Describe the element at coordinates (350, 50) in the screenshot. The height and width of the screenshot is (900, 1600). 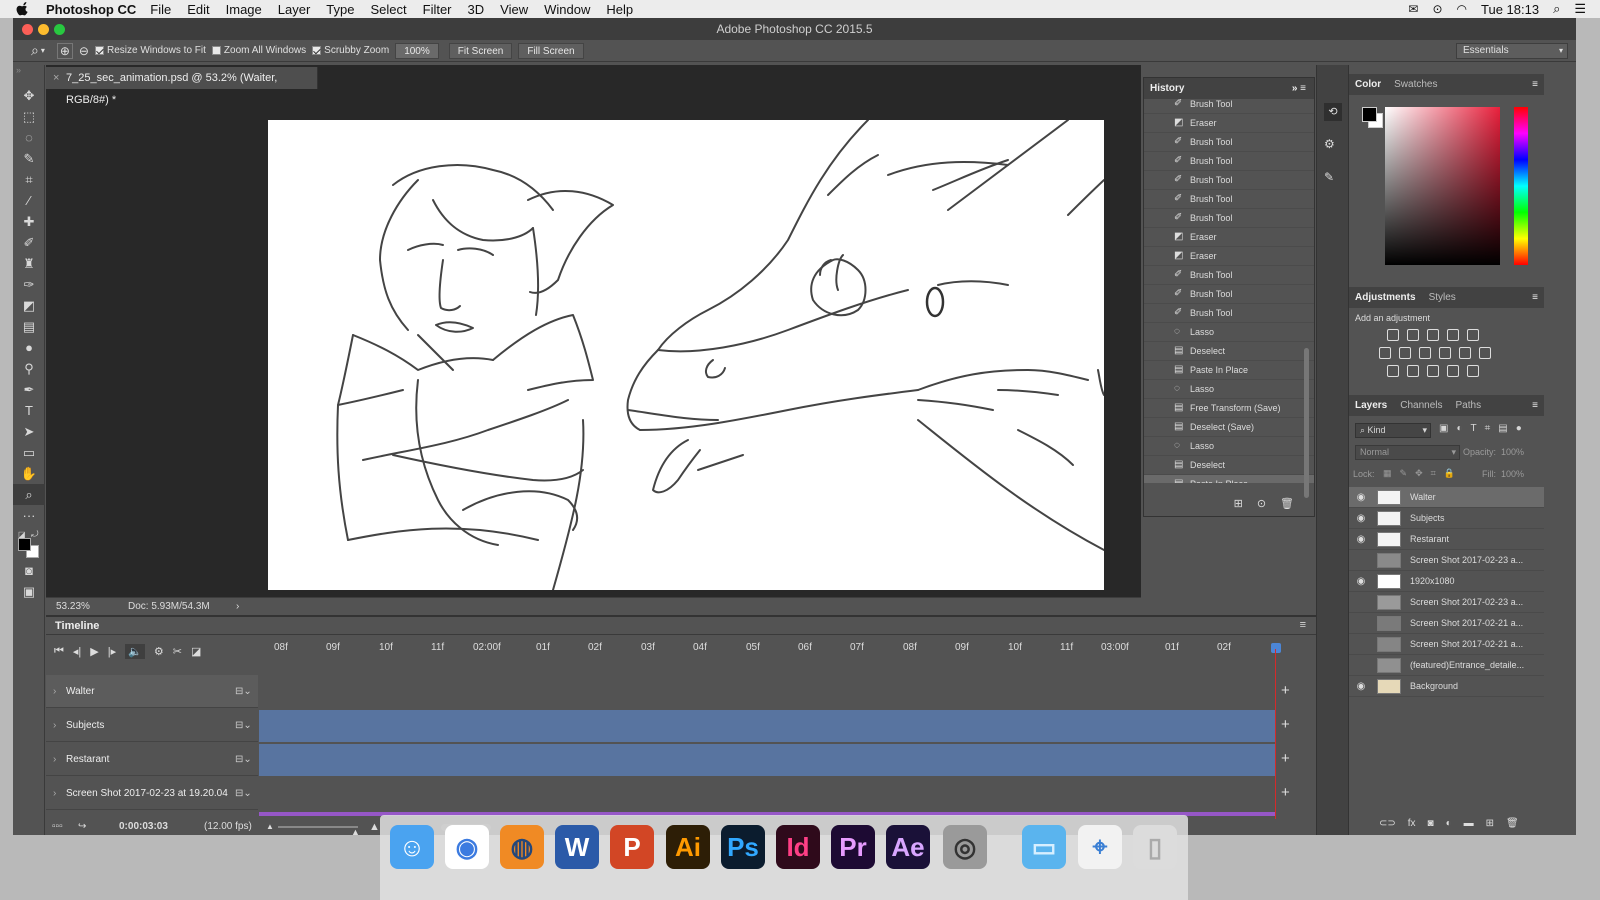
I see `scrubby-zoom-checkbox: Scrubby Zoom` at that location.